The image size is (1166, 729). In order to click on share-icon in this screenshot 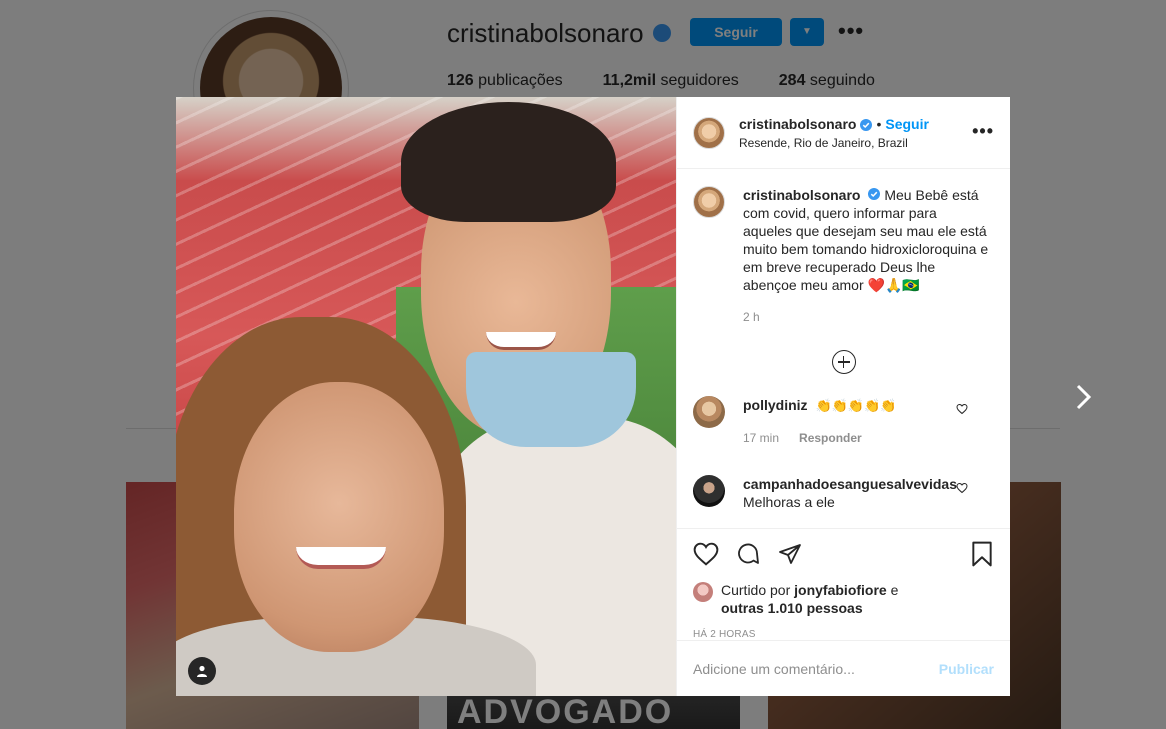, I will do `click(790, 554)`.